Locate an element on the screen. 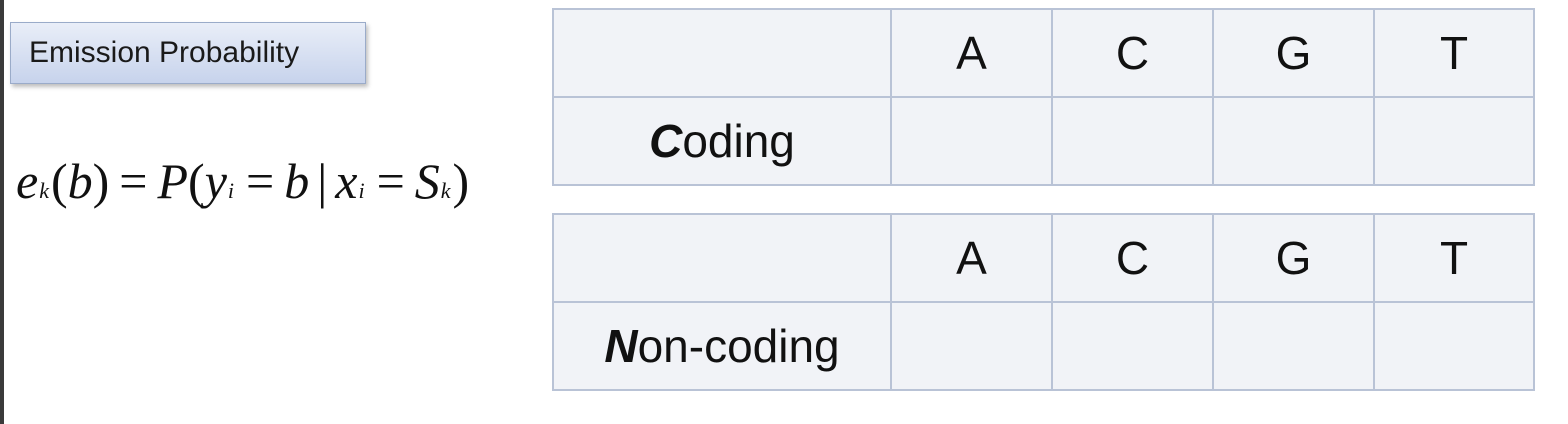 The height and width of the screenshot is (424, 1568). row-label-noncoding: Non-coding is located at coordinates (722, 346).